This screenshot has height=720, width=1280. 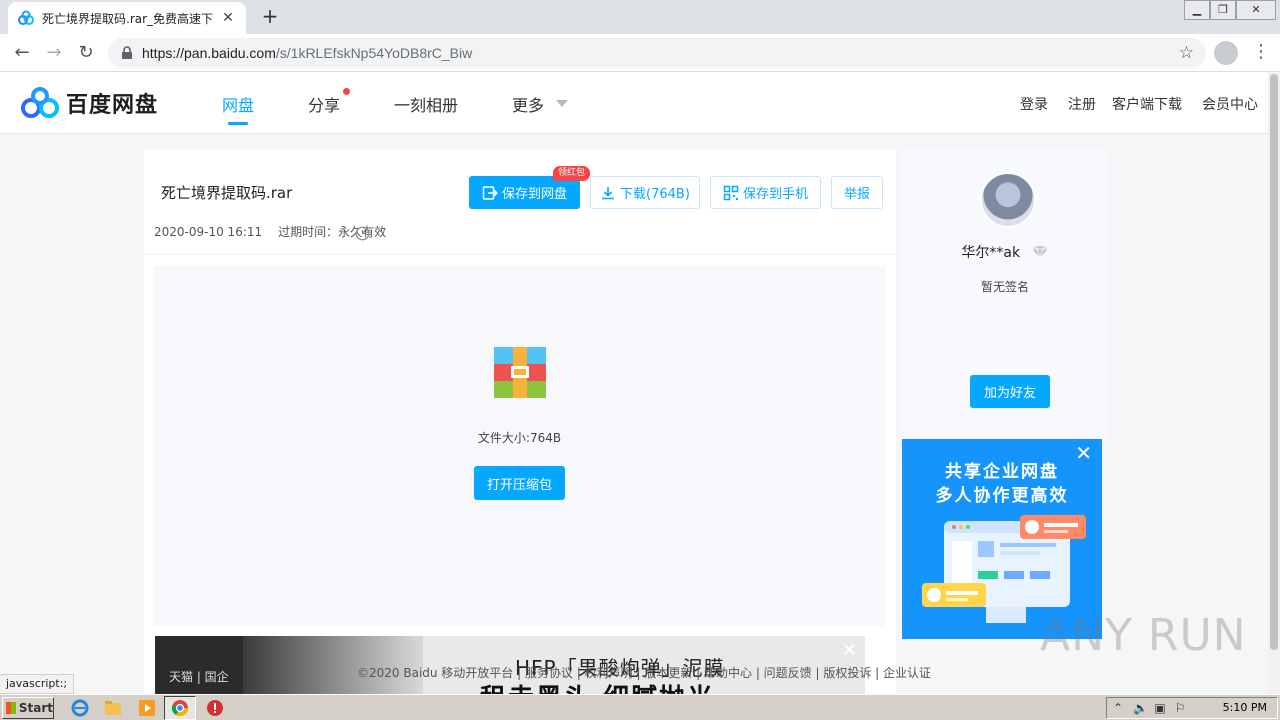 What do you see at coordinates (640, 707) in the screenshot?
I see `windows-taskbar: Start ⌃ 🔈 ▣ ⚐ 5:10 PM` at bounding box center [640, 707].